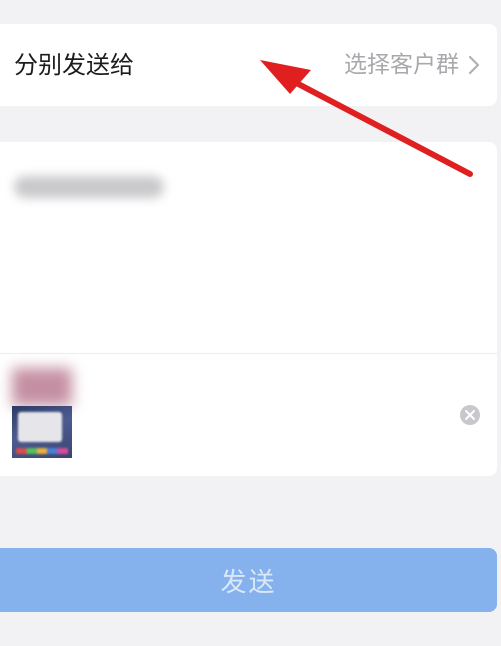  I want to click on thumbnail-window, so click(40, 427).